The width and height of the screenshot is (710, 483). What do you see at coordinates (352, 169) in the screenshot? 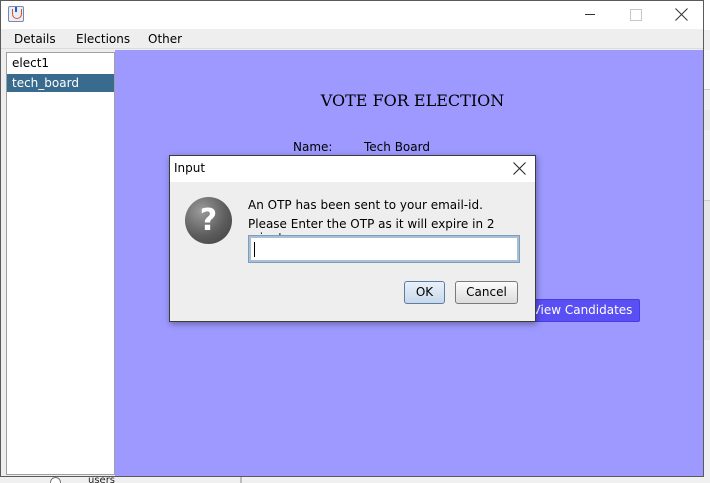
I see `dialog-title-bar: Input` at bounding box center [352, 169].